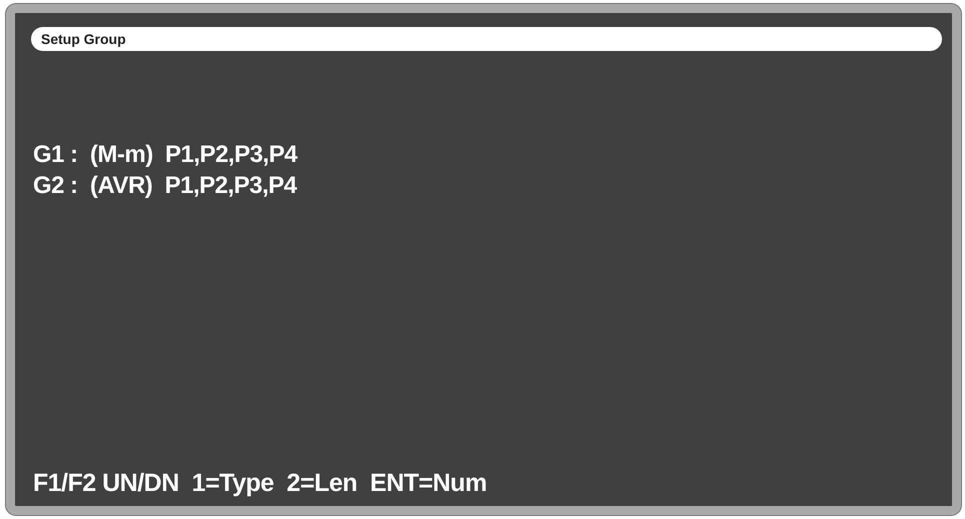 This screenshot has height=519, width=965. Describe the element at coordinates (165, 155) in the screenshot. I see `group-line: G1 : (M-m) P1,P2,P3,P4` at that location.